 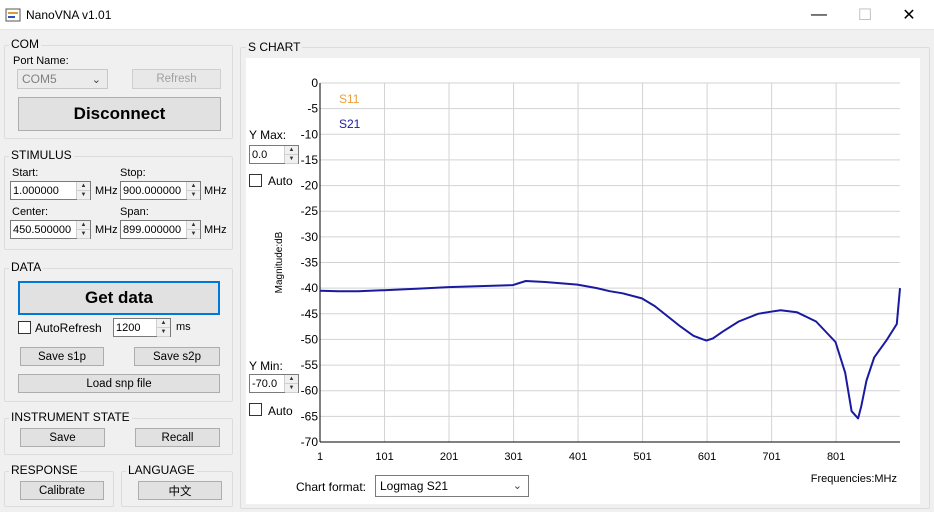 What do you see at coordinates (255, 180) in the screenshot?
I see `ymax-auto-checkbox` at bounding box center [255, 180].